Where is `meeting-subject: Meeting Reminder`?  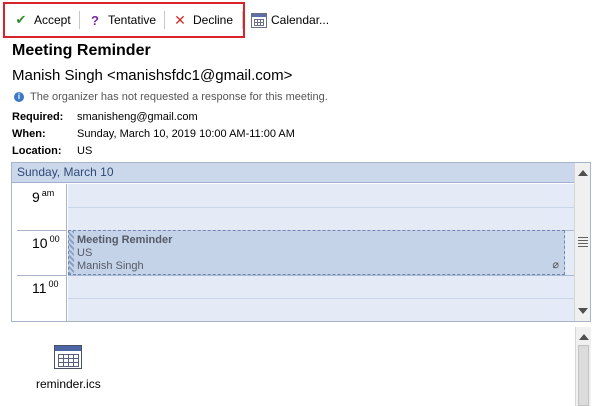 meeting-subject: Meeting Reminder is located at coordinates (81, 50).